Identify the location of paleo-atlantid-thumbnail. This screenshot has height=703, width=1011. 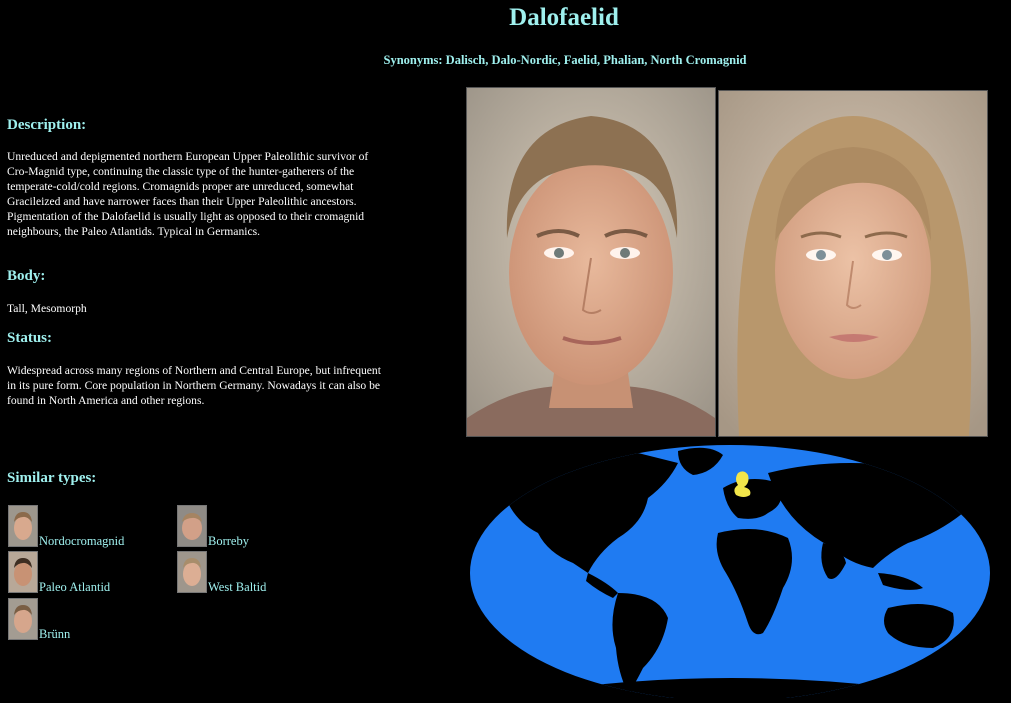
(23, 572).